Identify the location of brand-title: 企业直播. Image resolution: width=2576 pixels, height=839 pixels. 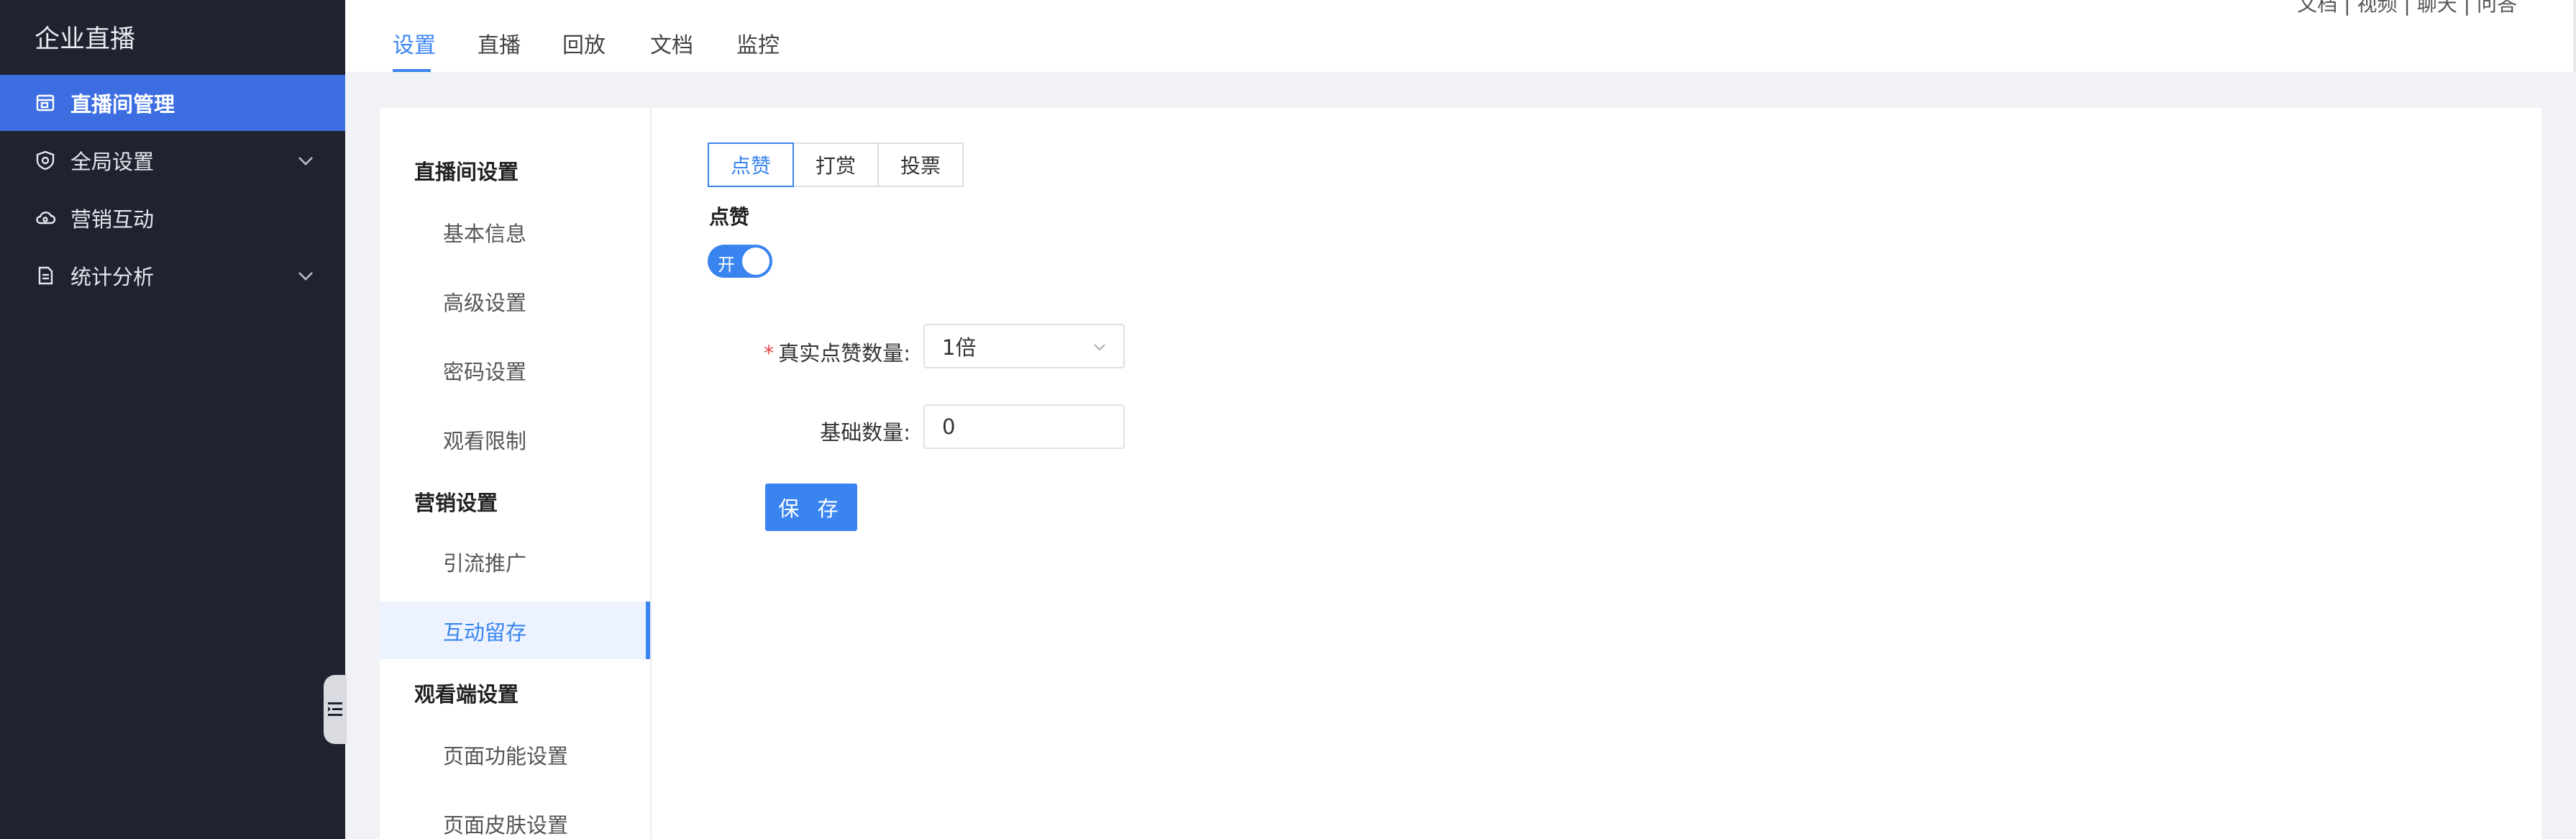
(85, 40).